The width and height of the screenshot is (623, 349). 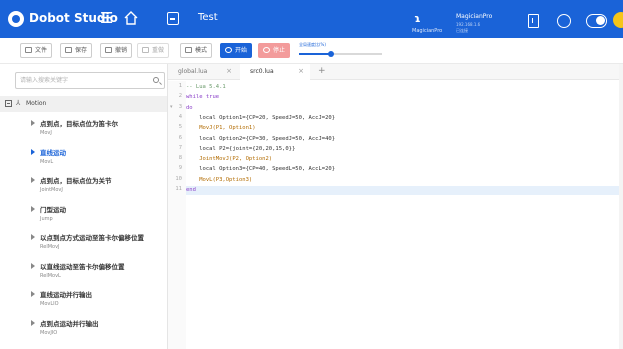 What do you see at coordinates (208, 17) in the screenshot?
I see `project-name: Test` at bounding box center [208, 17].